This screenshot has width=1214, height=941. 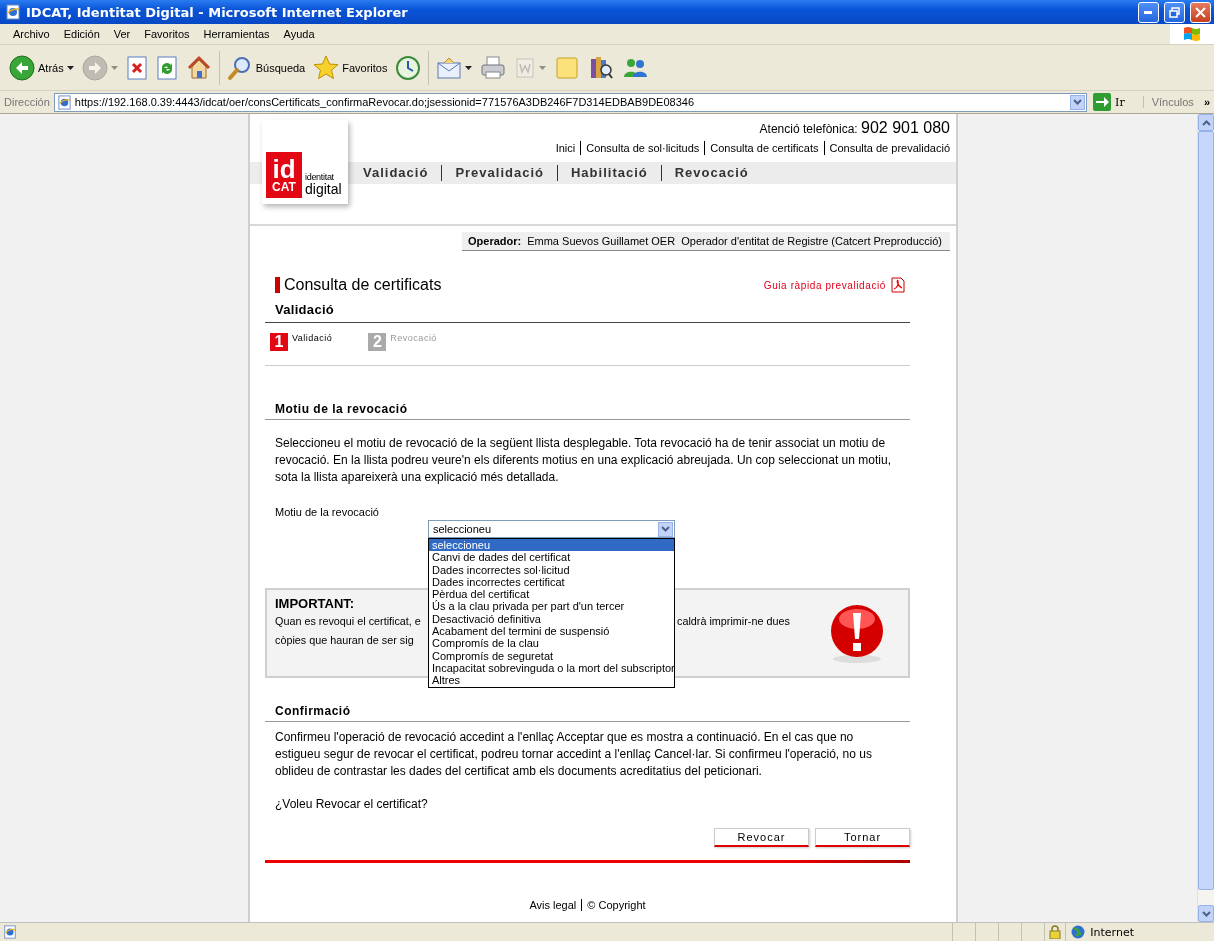 What do you see at coordinates (616, 905) in the screenshot?
I see `footer-link: © Copyright` at bounding box center [616, 905].